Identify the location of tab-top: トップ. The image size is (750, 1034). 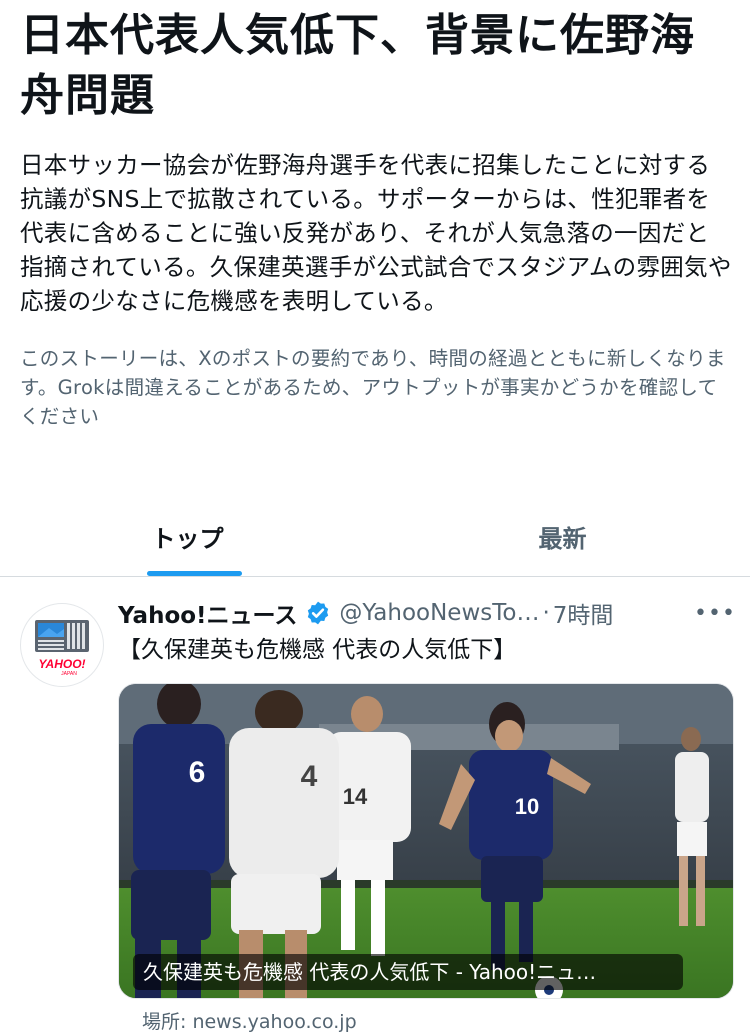
(187, 536).